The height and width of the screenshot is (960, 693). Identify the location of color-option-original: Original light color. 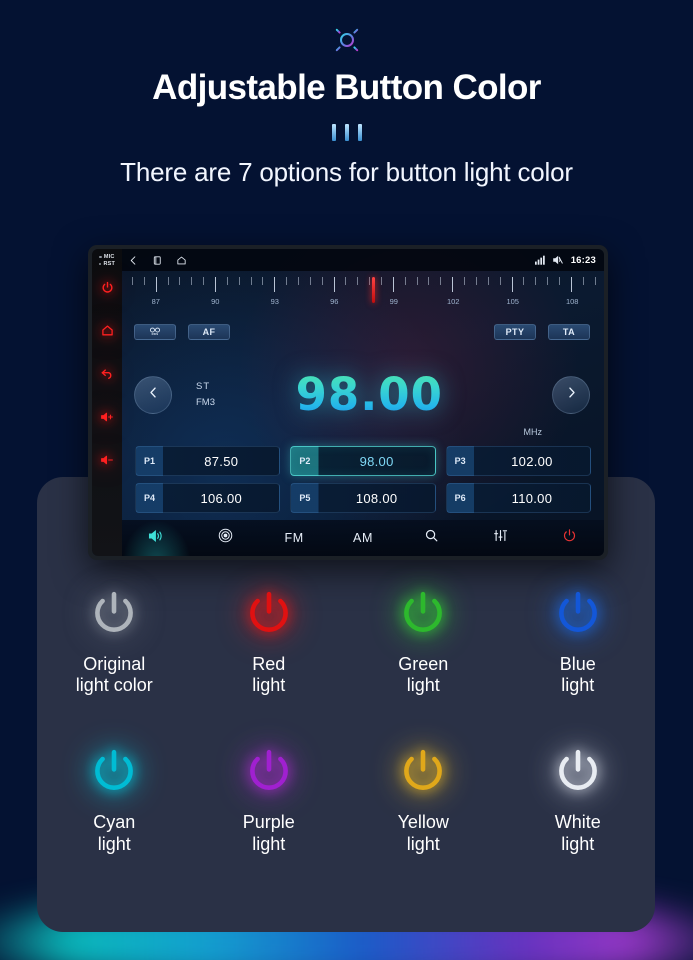
(114, 641).